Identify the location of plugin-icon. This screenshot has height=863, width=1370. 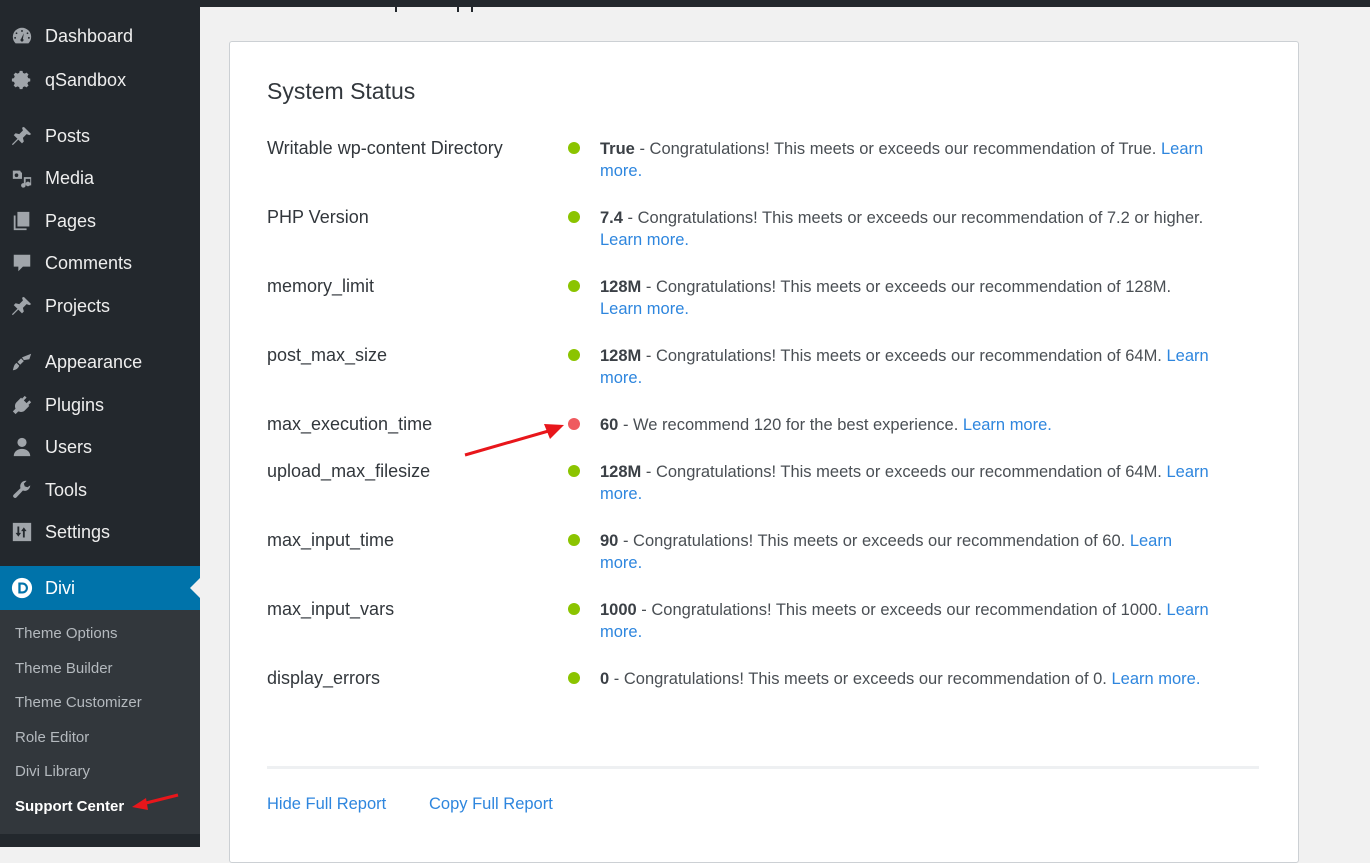
(22, 405).